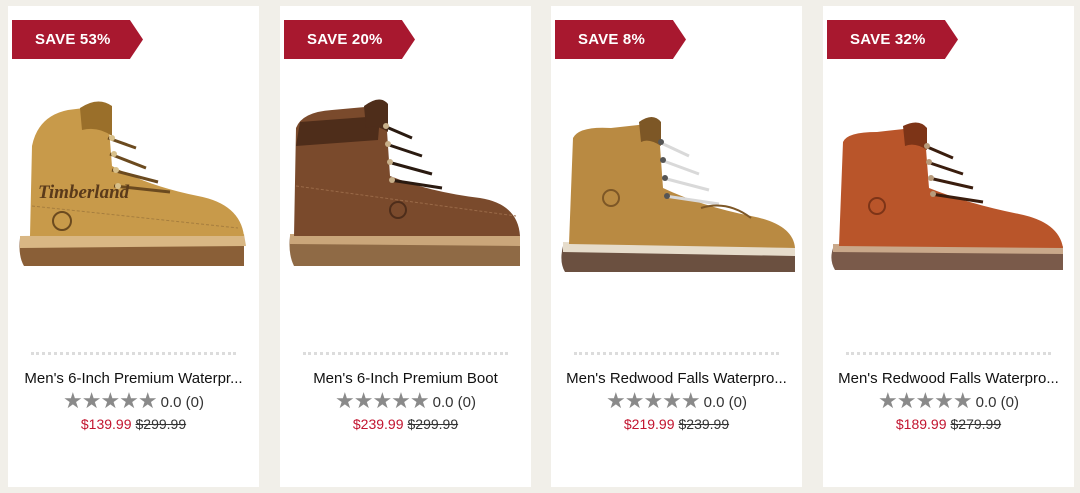 This screenshot has width=1080, height=493. What do you see at coordinates (405, 378) in the screenshot?
I see `product-title: Men's 6-Inch Premium Boot` at bounding box center [405, 378].